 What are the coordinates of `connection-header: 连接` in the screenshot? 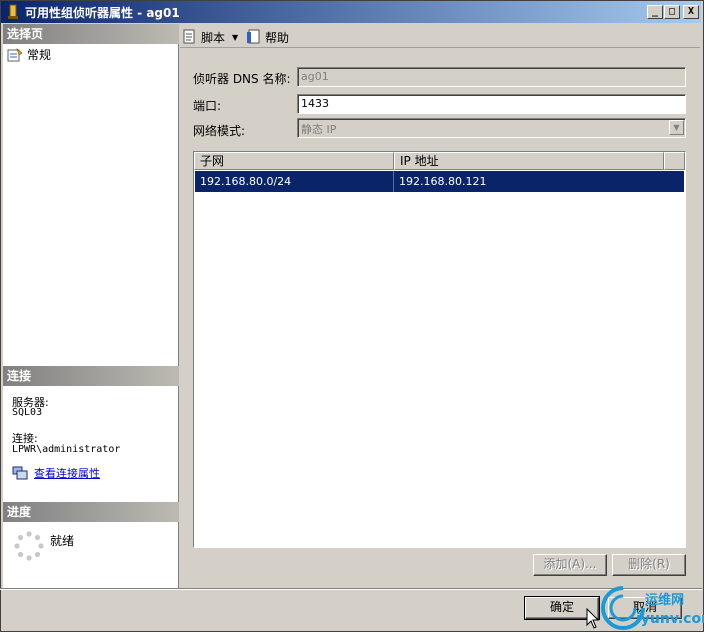 It's located at (91, 376).